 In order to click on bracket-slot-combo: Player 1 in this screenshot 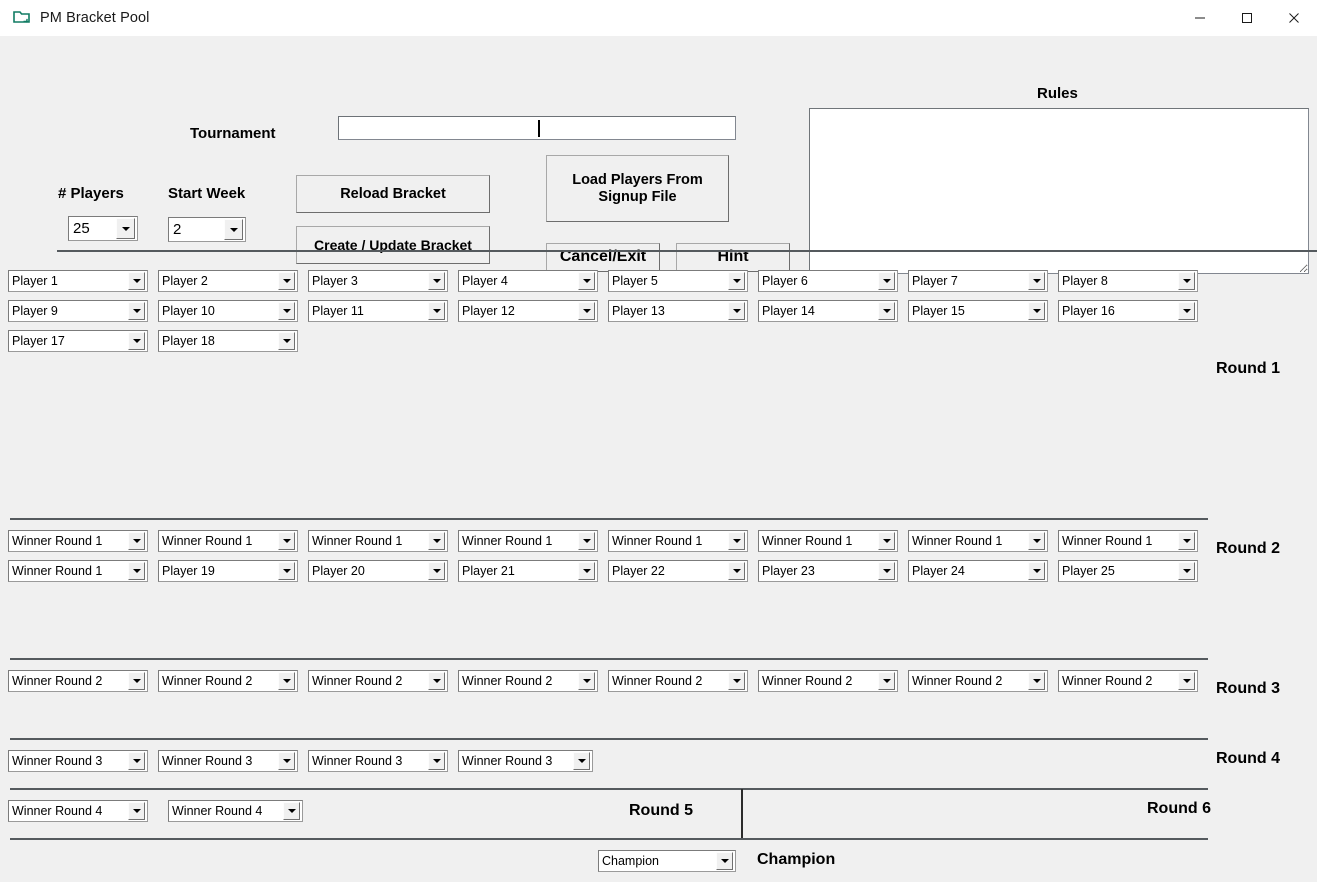, I will do `click(78, 281)`.